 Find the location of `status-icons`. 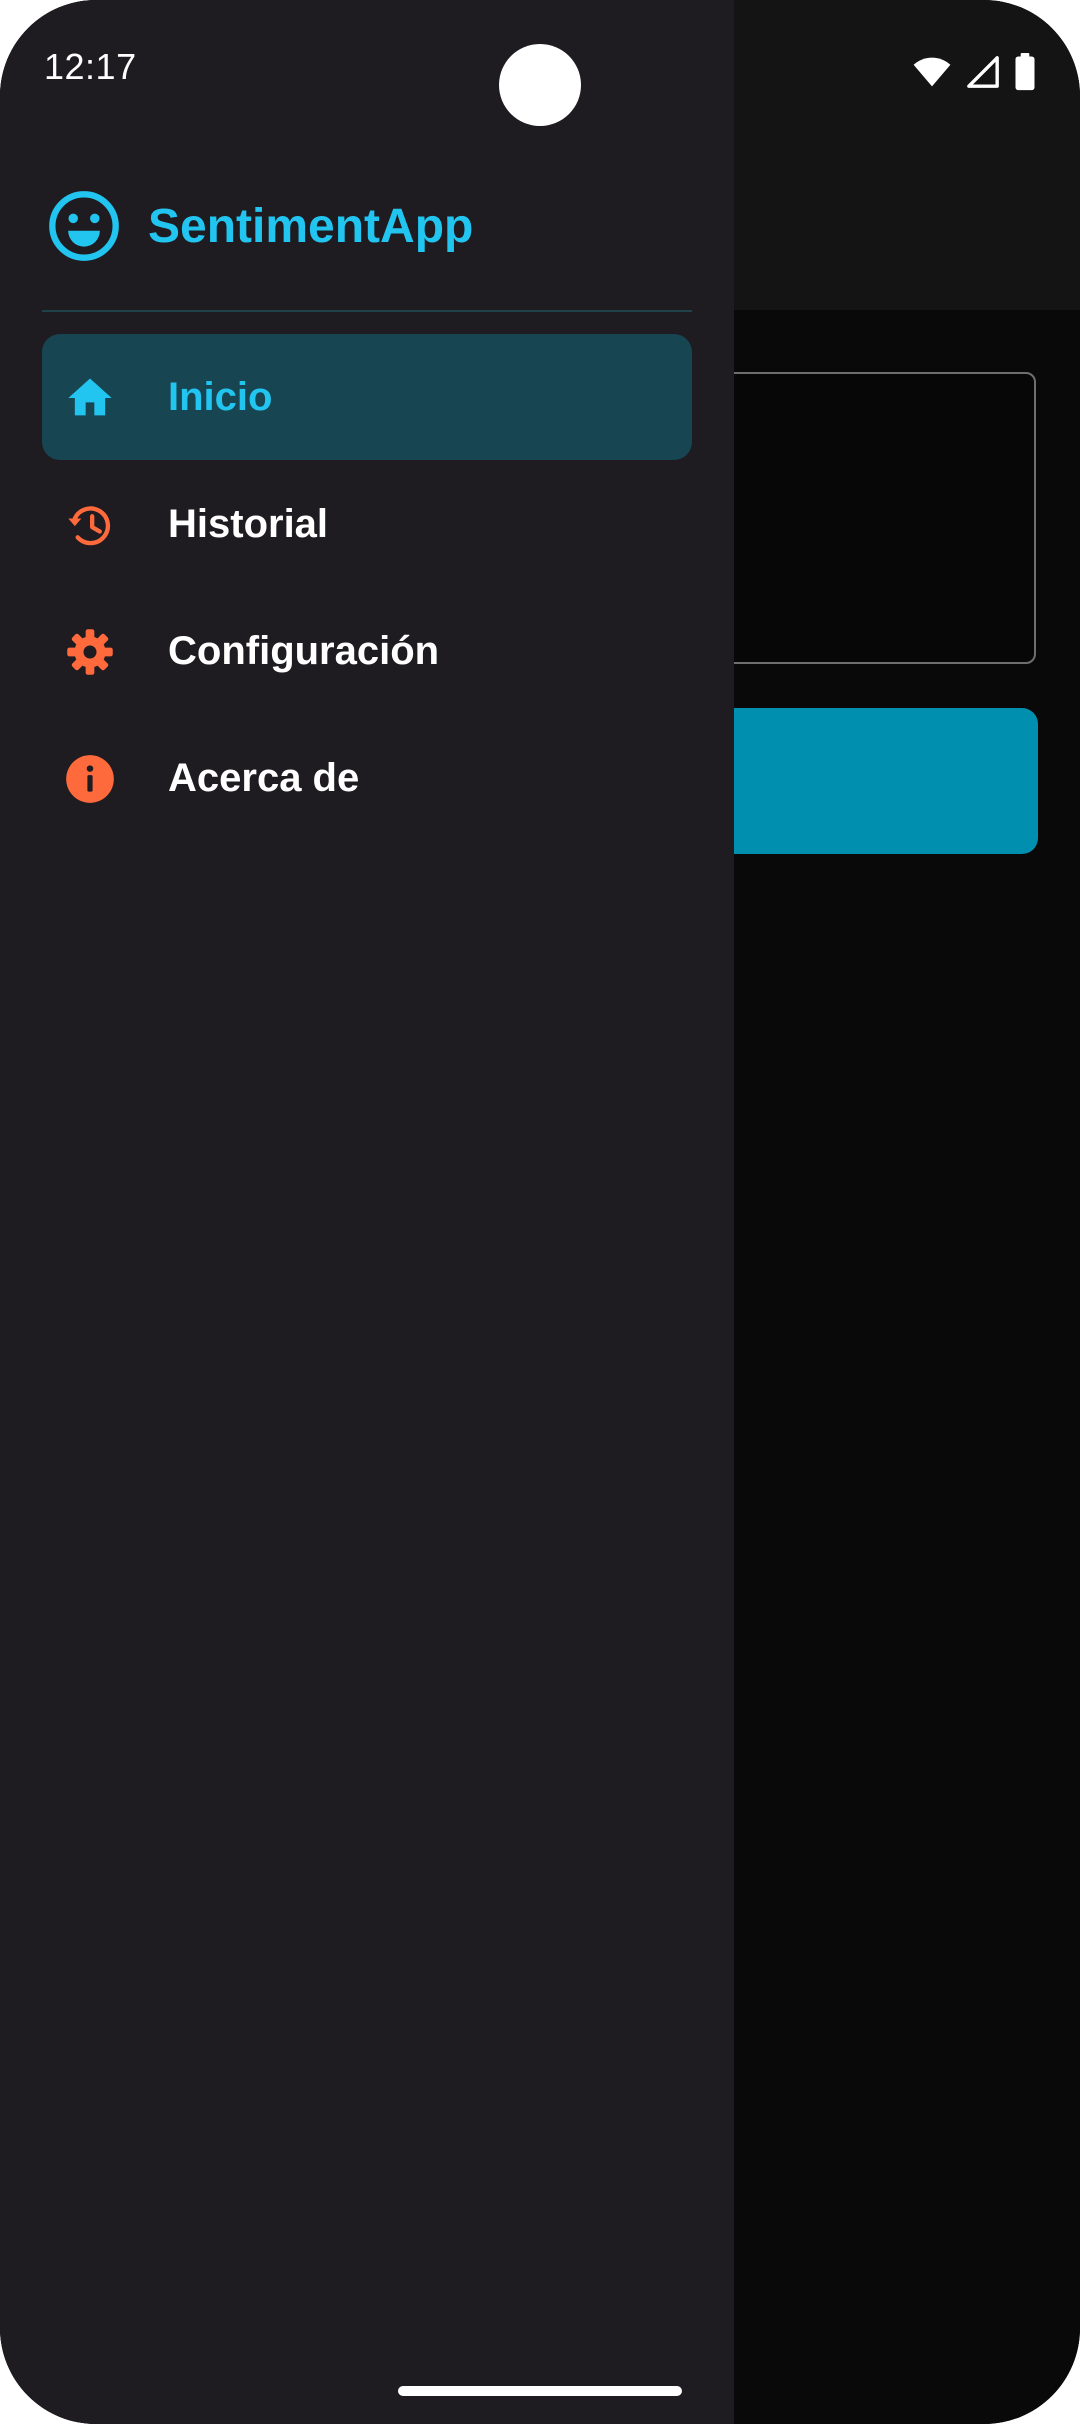

status-icons is located at coordinates (974, 72).